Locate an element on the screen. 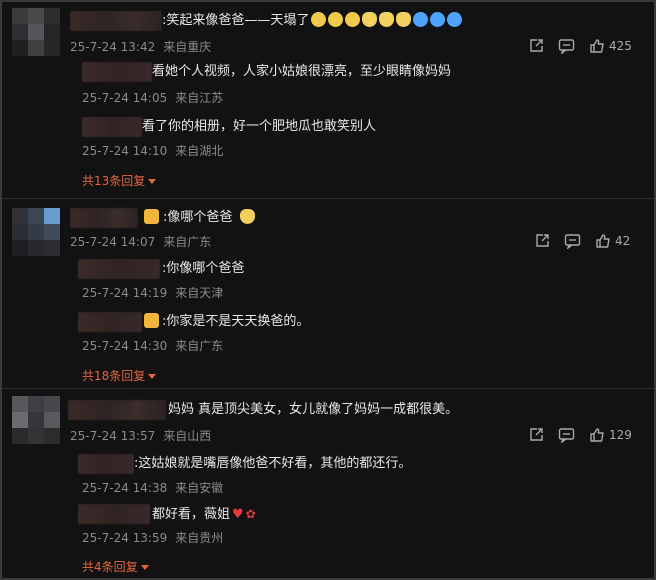 The image size is (656, 580). comment-actions: 129 is located at coordinates (573, 435).